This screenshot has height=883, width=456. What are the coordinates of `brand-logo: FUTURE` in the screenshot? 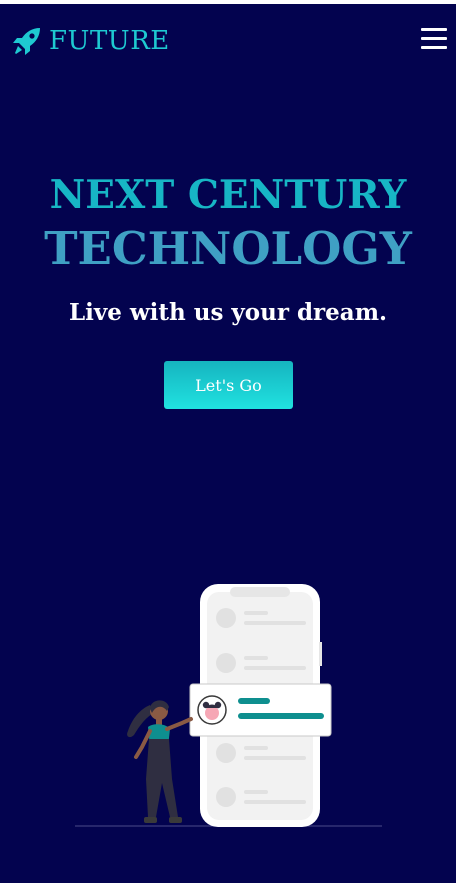 It's located at (91, 41).